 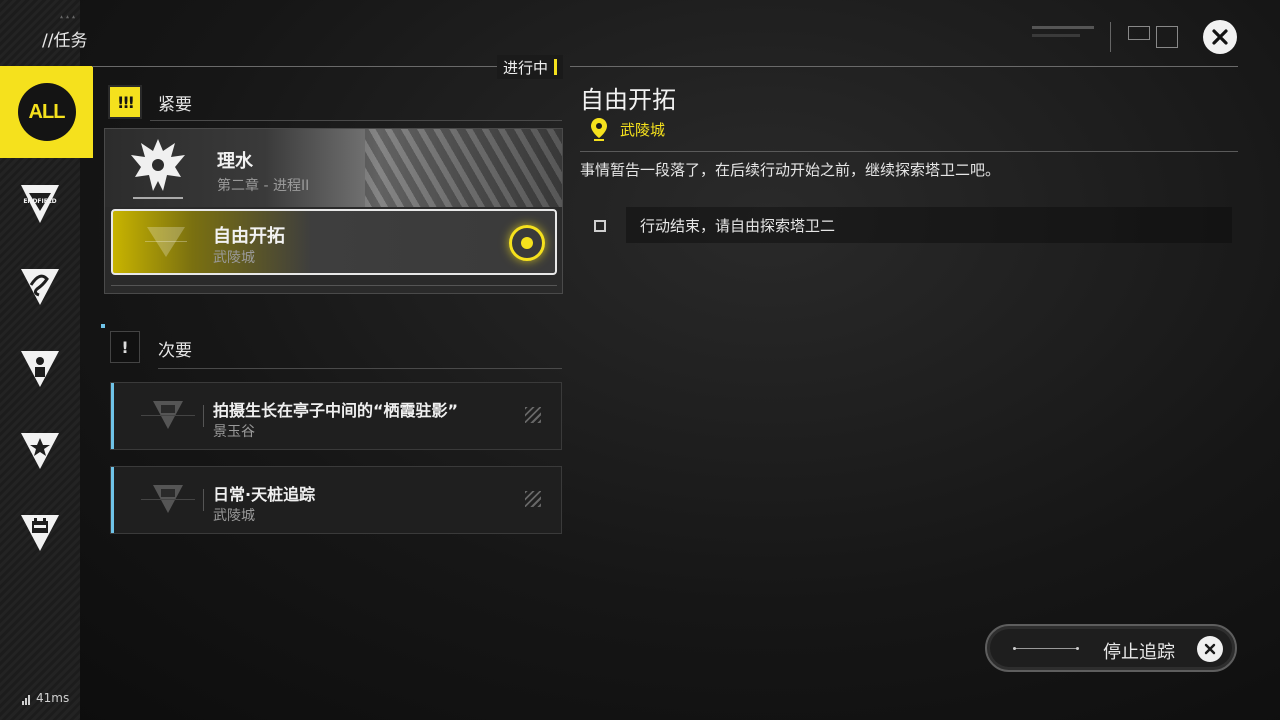 I want to click on quest-emblem-icon, so click(x=166, y=242).